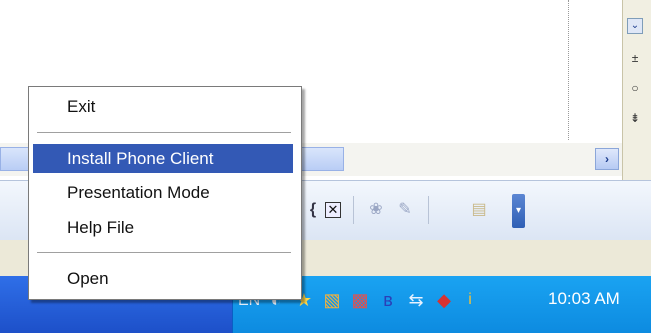 The width and height of the screenshot is (651, 333). What do you see at coordinates (360, 300) in the screenshot?
I see `flag-icon: ▩` at bounding box center [360, 300].